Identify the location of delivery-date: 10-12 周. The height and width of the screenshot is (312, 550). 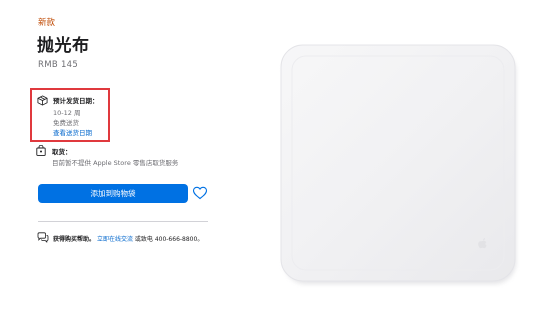
(67, 113).